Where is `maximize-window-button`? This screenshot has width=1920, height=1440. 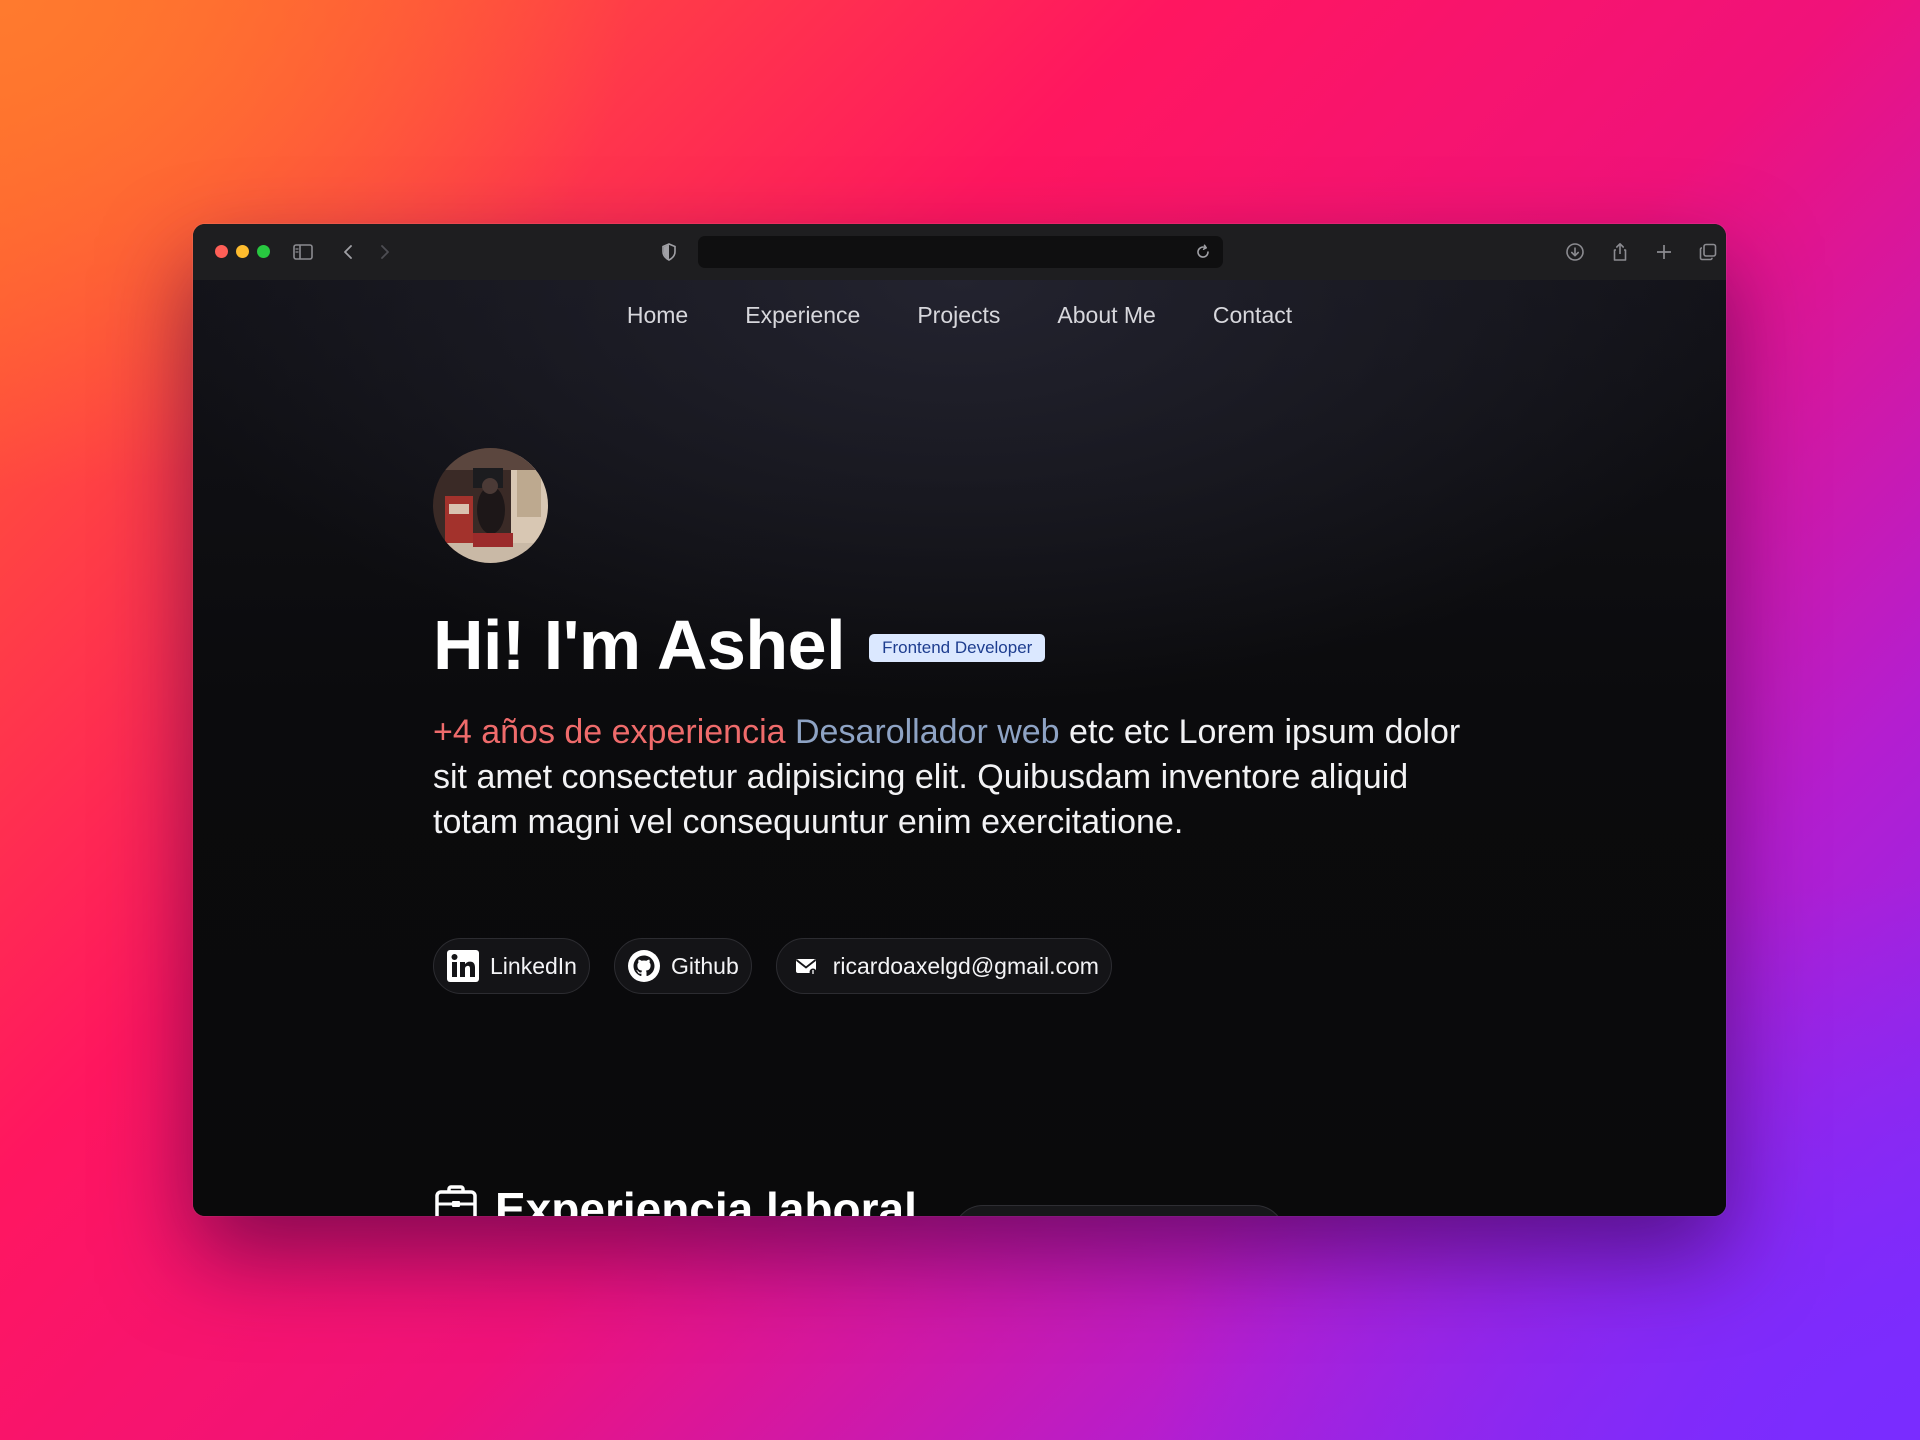 maximize-window-button is located at coordinates (263, 251).